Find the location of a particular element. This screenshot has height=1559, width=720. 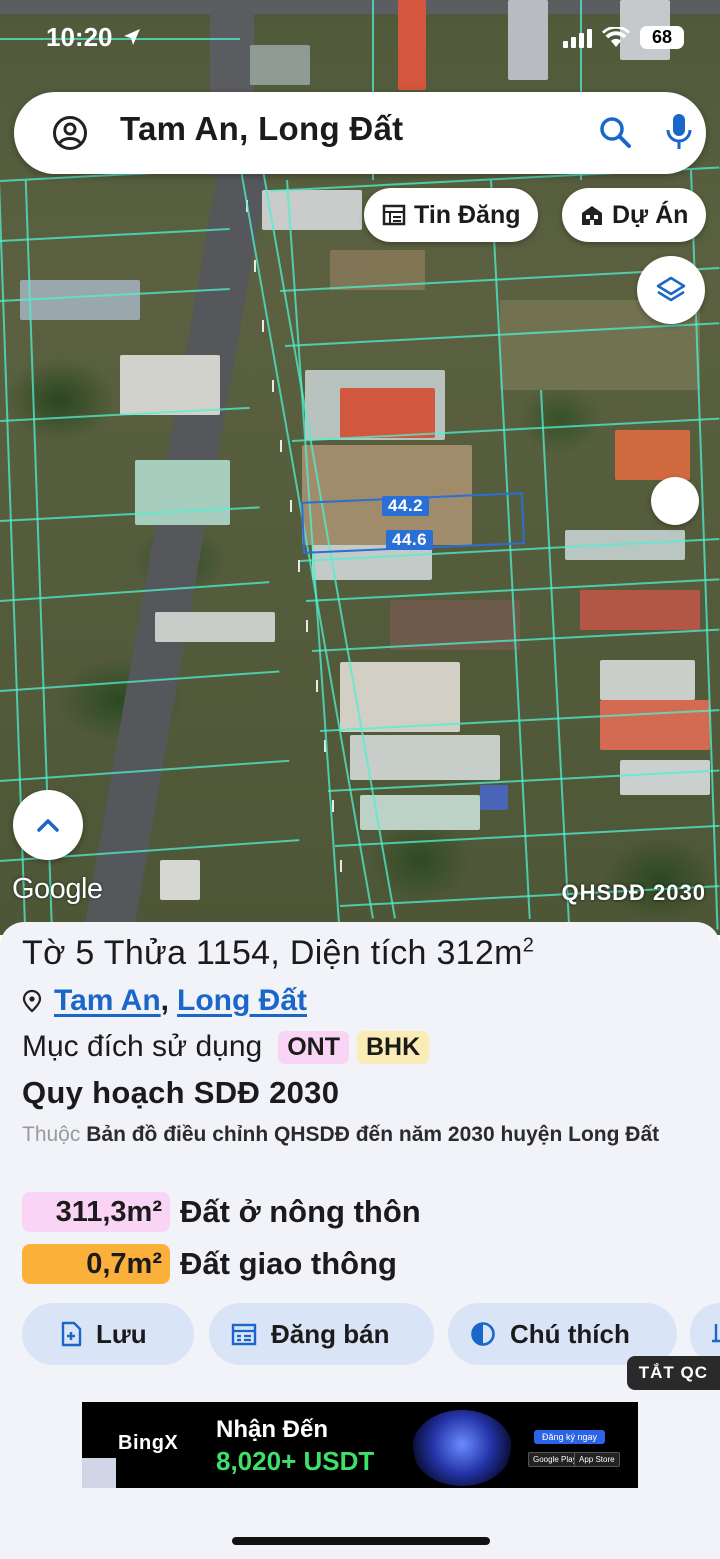

cellular-signal-icon is located at coordinates (577, 38).